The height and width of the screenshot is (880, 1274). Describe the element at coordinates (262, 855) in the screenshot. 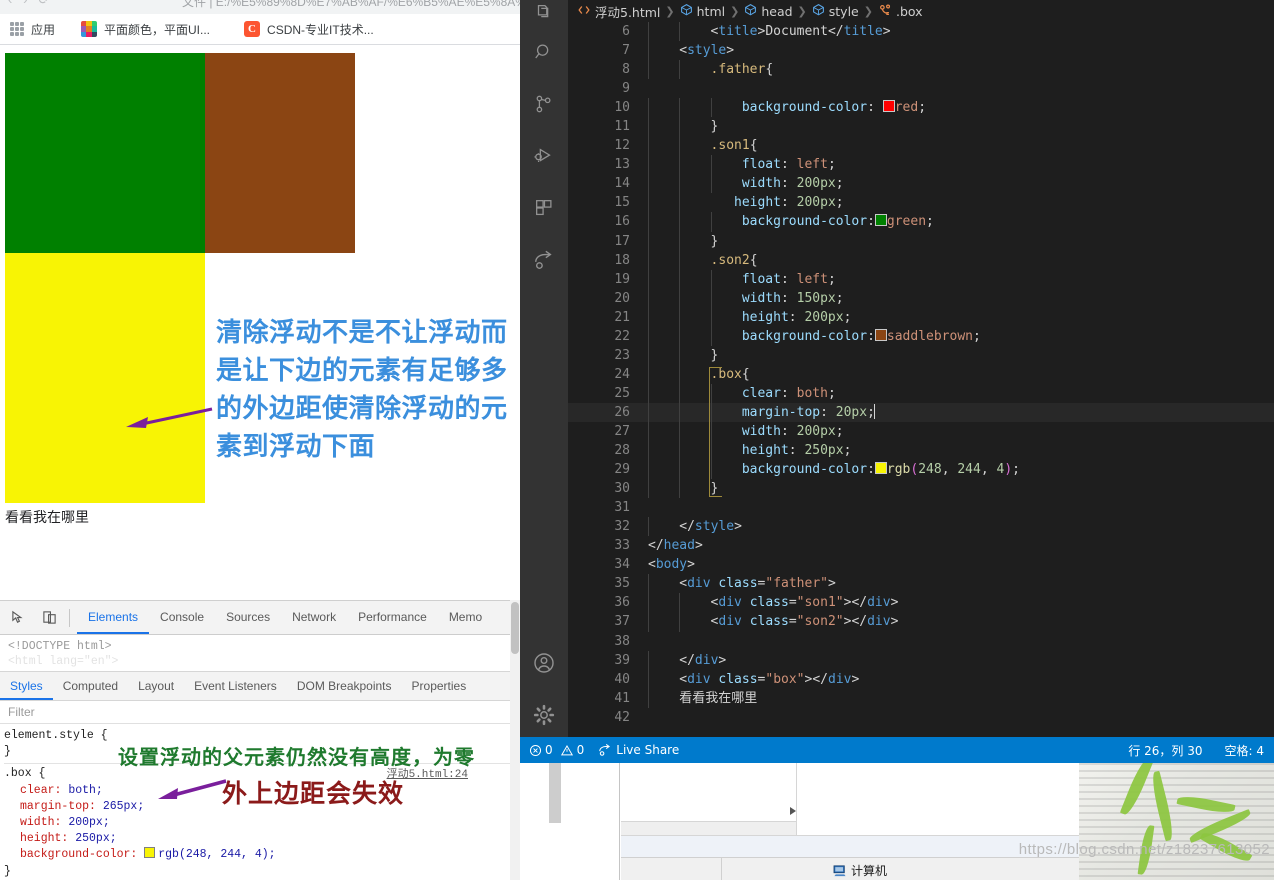

I see `css-declaration: background-color: rgb(248, 244, 4);` at that location.